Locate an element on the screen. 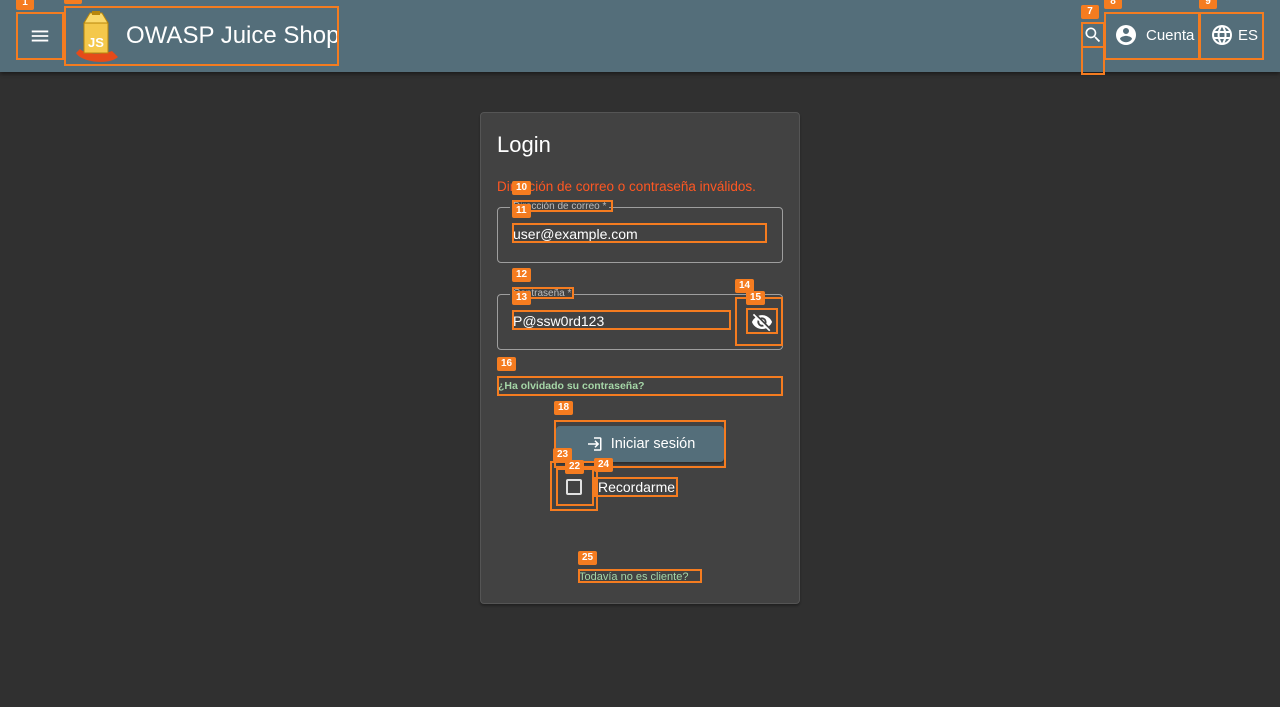 The width and height of the screenshot is (1280, 707). marker-badge: 10 is located at coordinates (522, 188).